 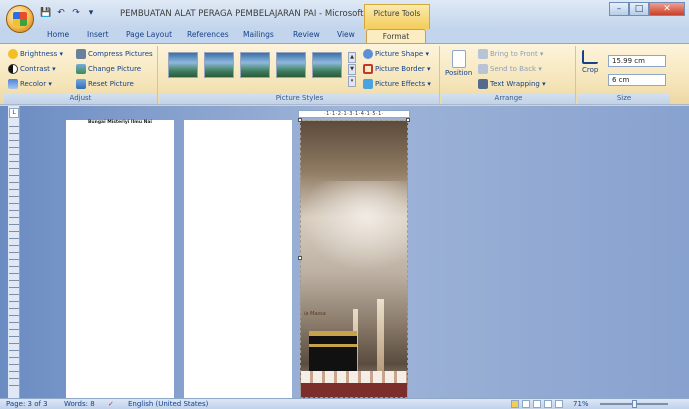 What do you see at coordinates (483, 84) in the screenshot?
I see `text-wrapping-icon` at bounding box center [483, 84].